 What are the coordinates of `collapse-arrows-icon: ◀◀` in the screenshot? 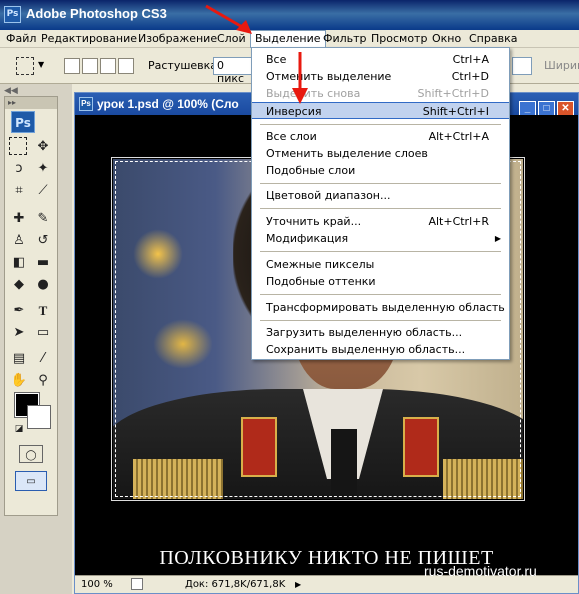 It's located at (11, 91).